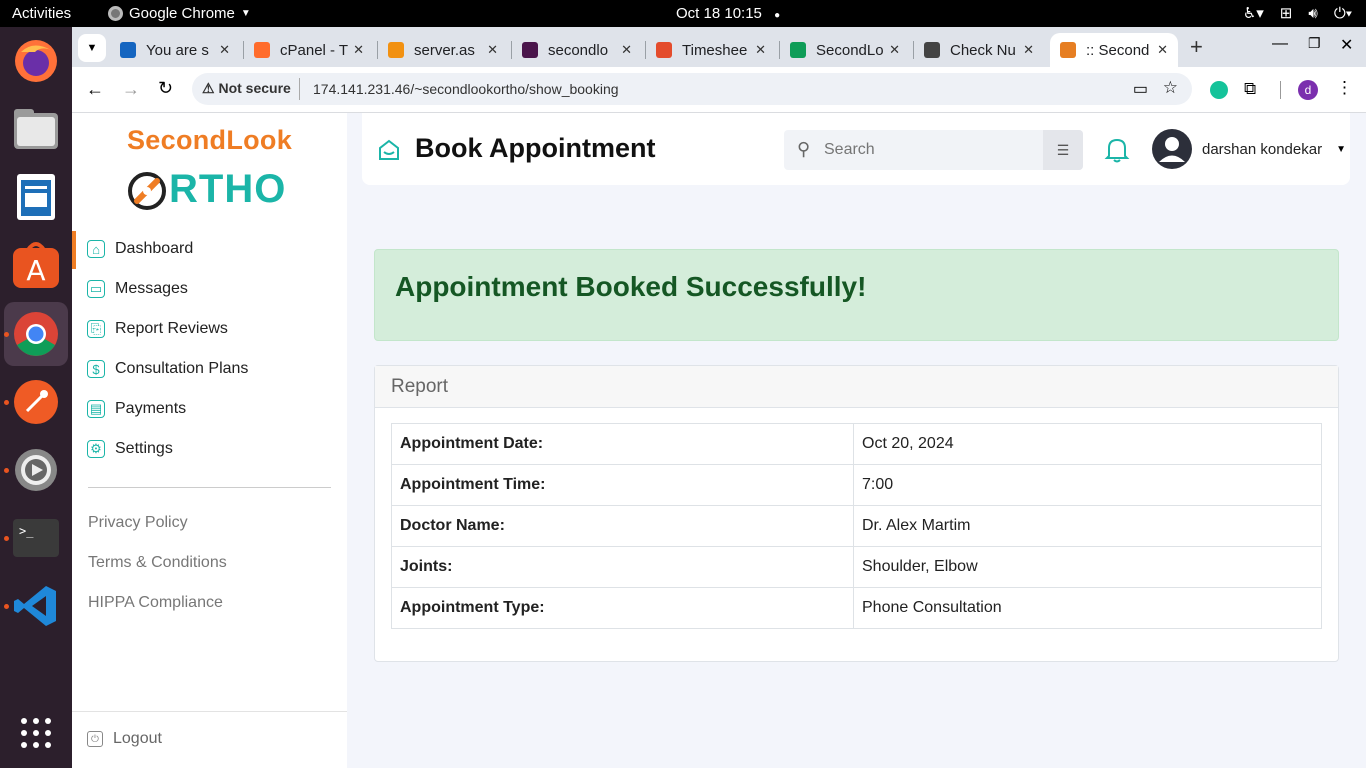 The image size is (1366, 768). What do you see at coordinates (167, 369) in the screenshot?
I see `sidebar-item-consultation-plans: $ Consultation Plans` at bounding box center [167, 369].